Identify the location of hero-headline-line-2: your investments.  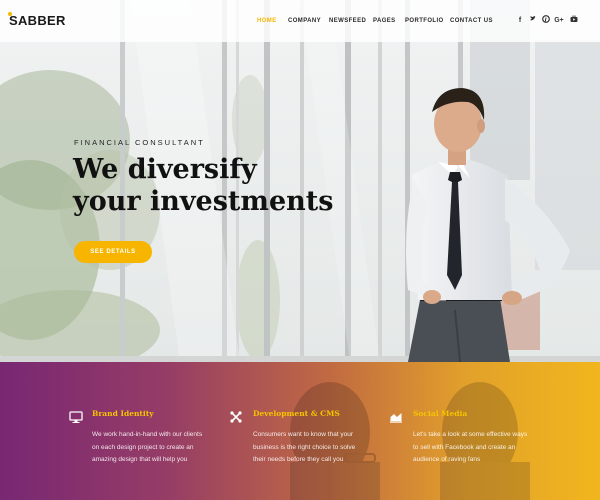
(203, 201).